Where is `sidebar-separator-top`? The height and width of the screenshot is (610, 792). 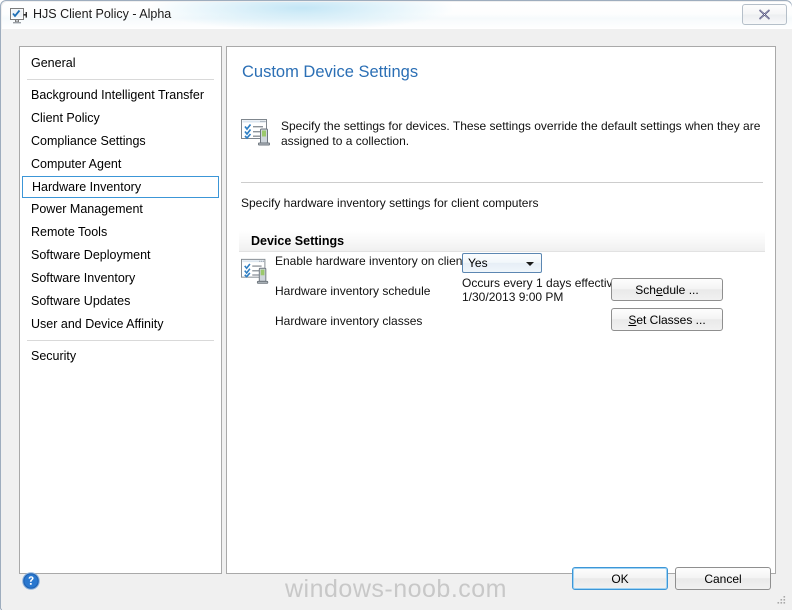 sidebar-separator-top is located at coordinates (120, 79).